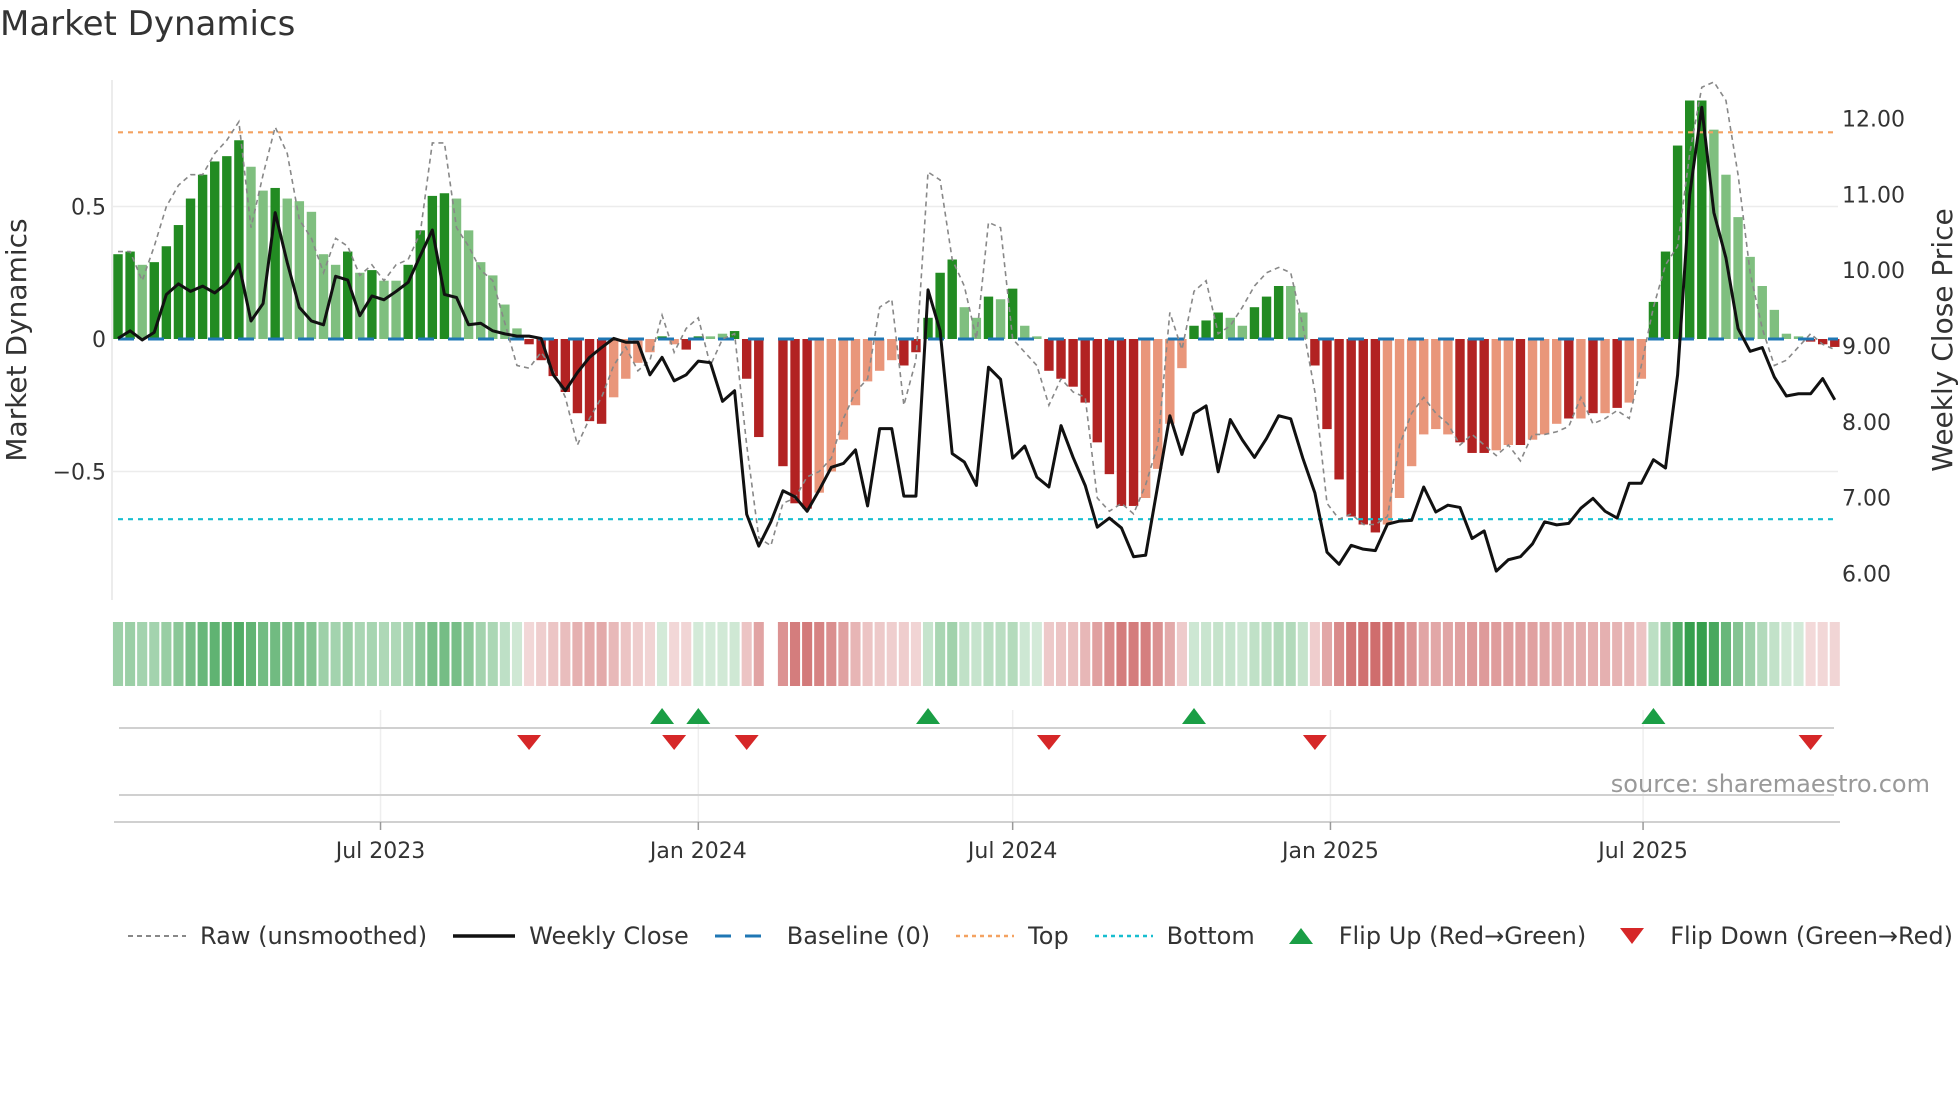 The height and width of the screenshot is (1102, 1960). I want to click on legend-baseline-label: Baseline (0), so click(858, 936).